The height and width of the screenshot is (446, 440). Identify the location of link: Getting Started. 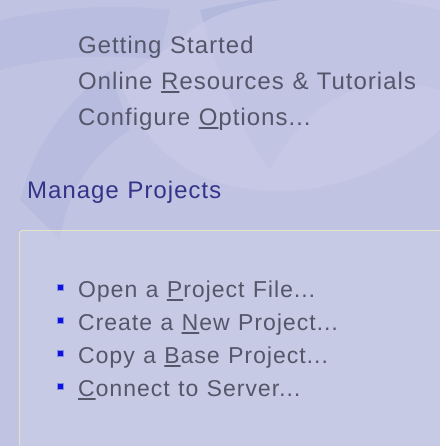
(166, 46).